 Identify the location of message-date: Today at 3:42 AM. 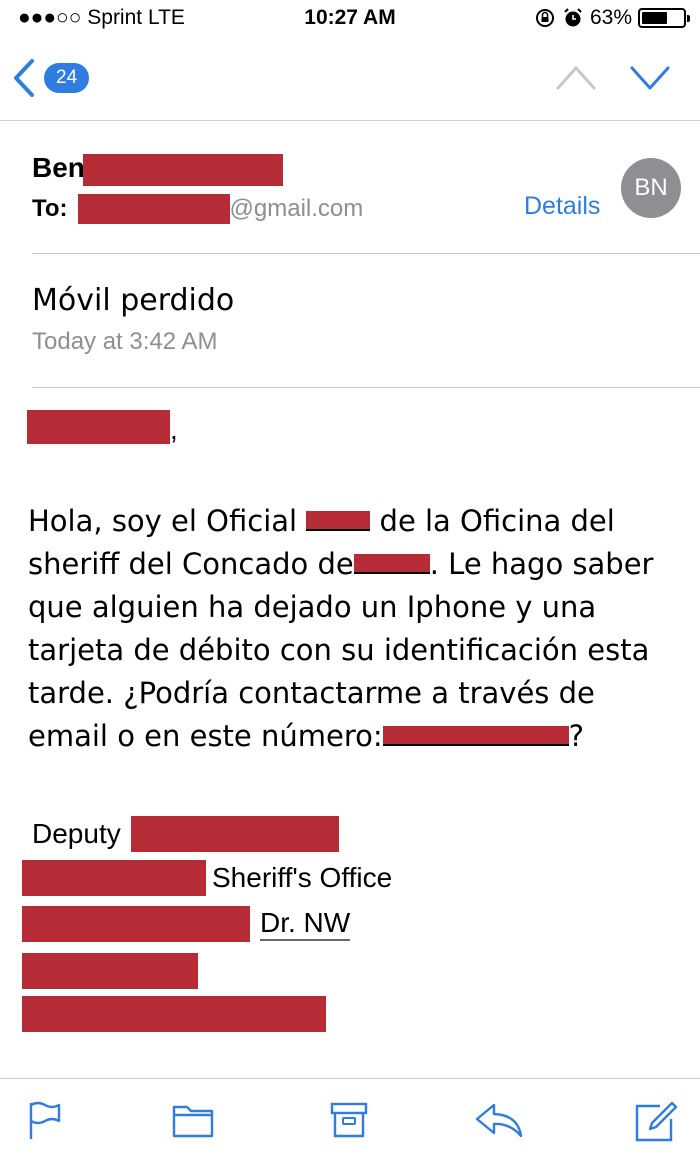
(125, 341).